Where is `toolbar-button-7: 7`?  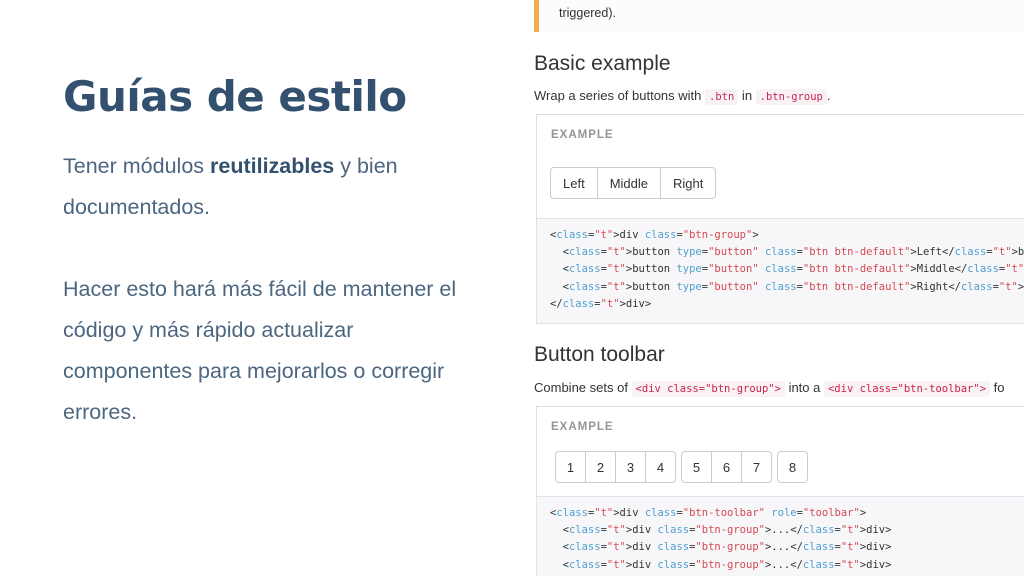 toolbar-button-7: 7 is located at coordinates (756, 467).